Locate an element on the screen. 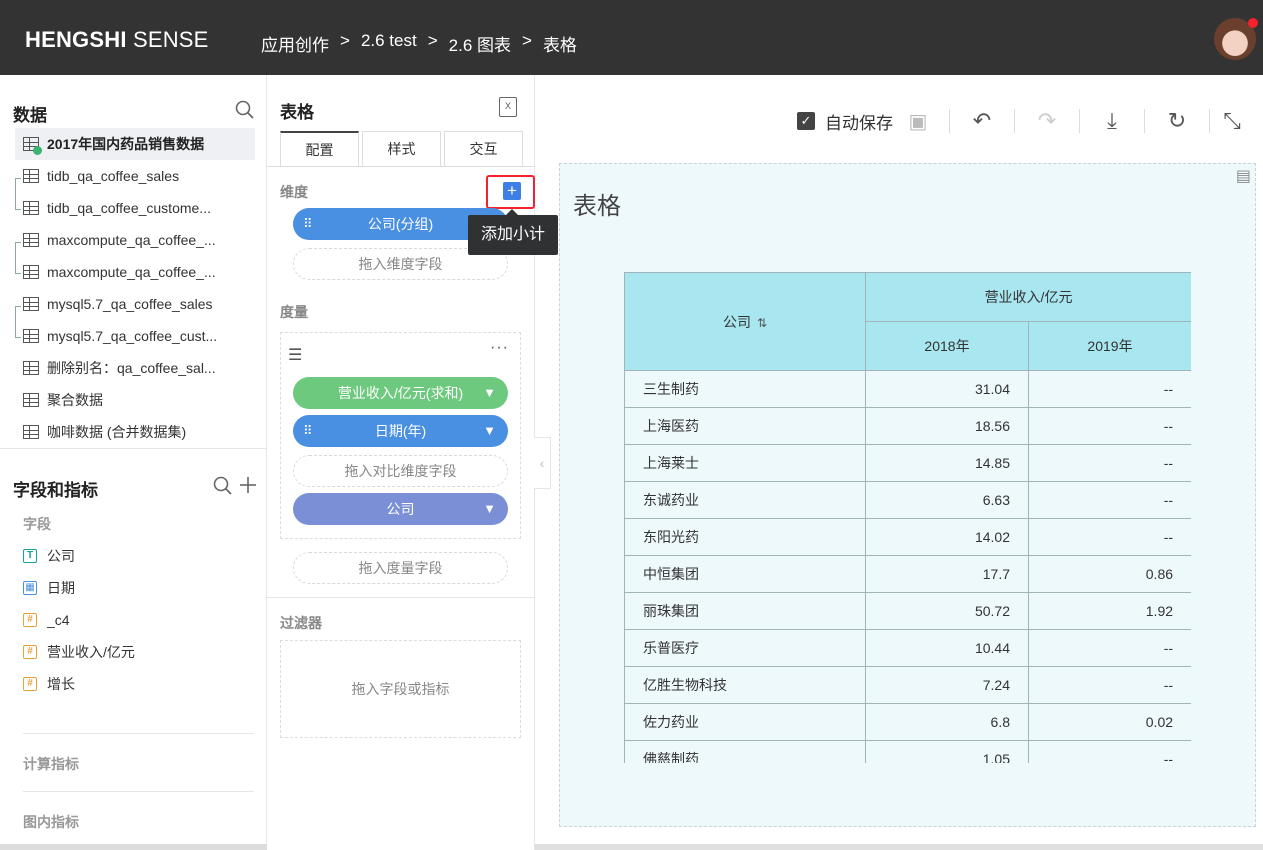 The width and height of the screenshot is (1263, 850). canvas-toolbar: ✓ 自动保存 ▣ ↶ ↷ ⤓ ↻ ⤡ is located at coordinates (1025, 121).